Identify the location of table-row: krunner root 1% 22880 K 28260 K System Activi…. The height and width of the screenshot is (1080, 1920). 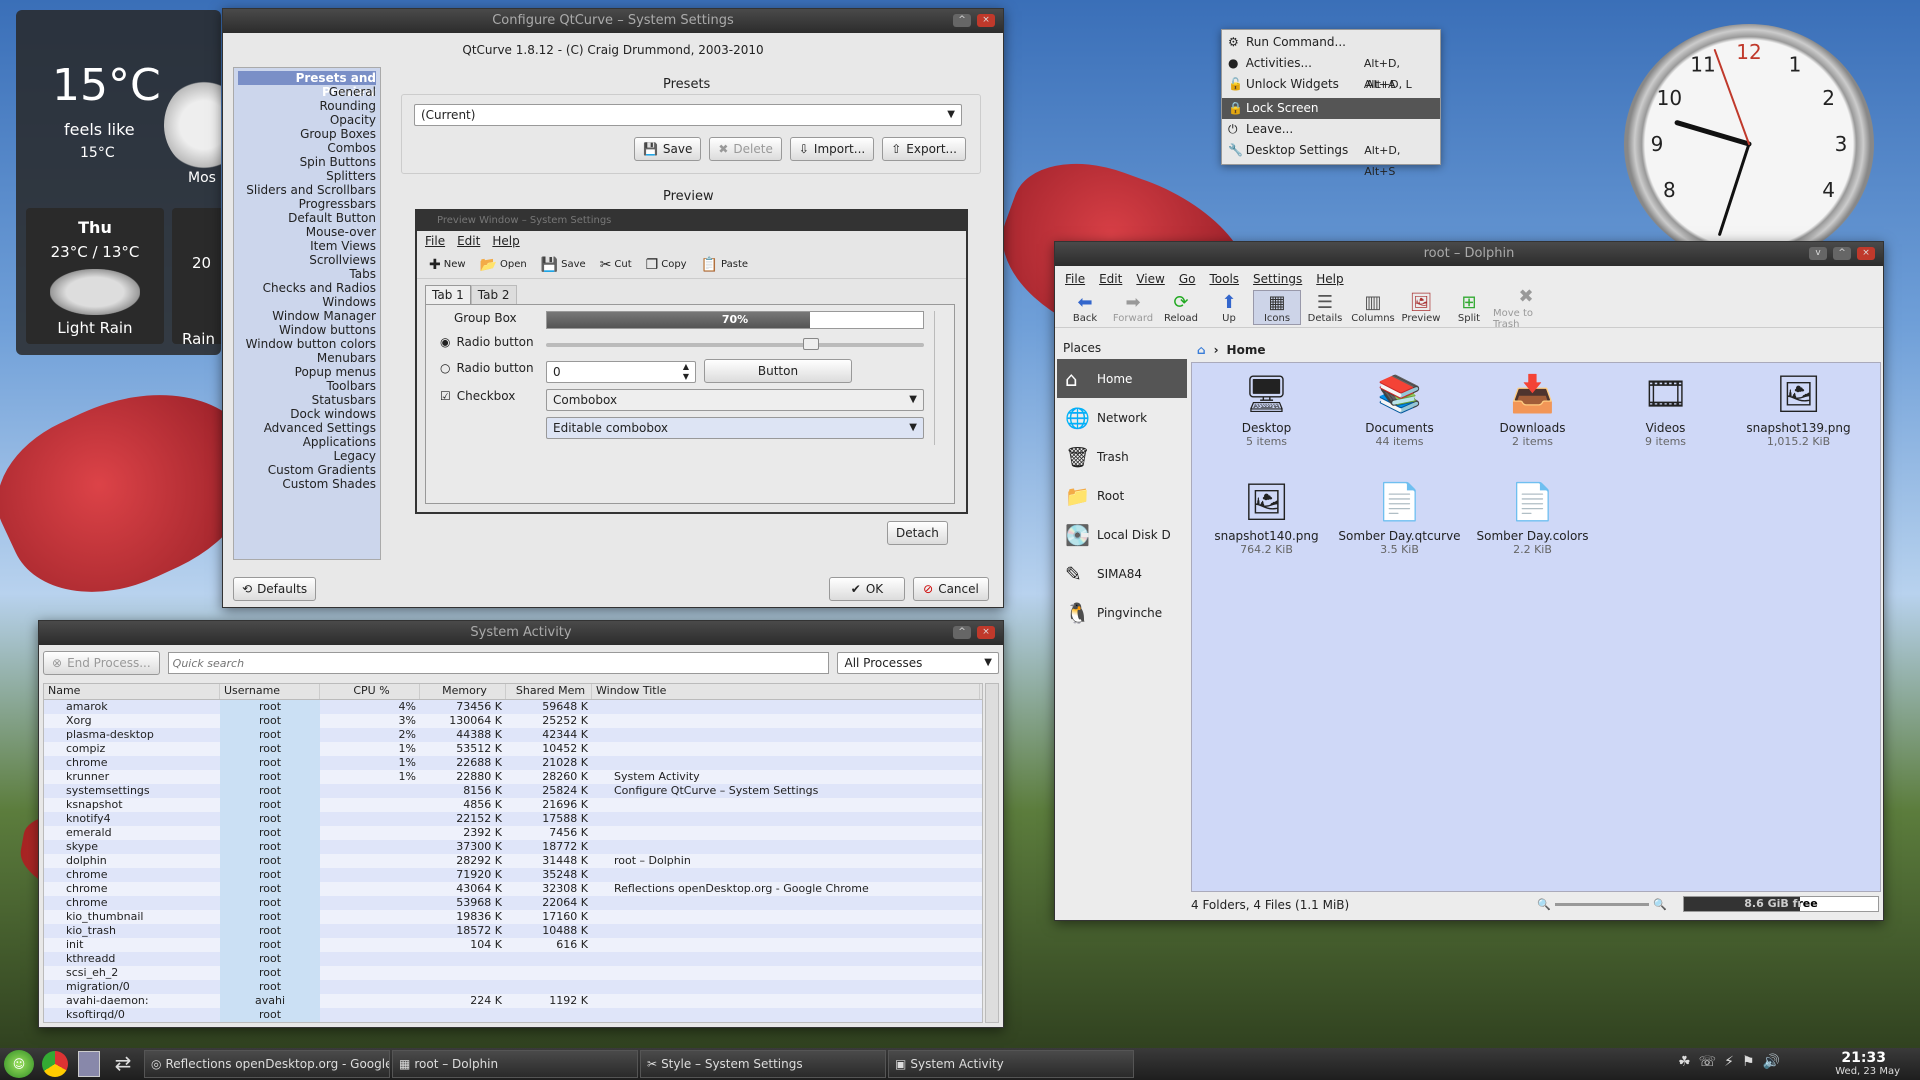
(513, 777).